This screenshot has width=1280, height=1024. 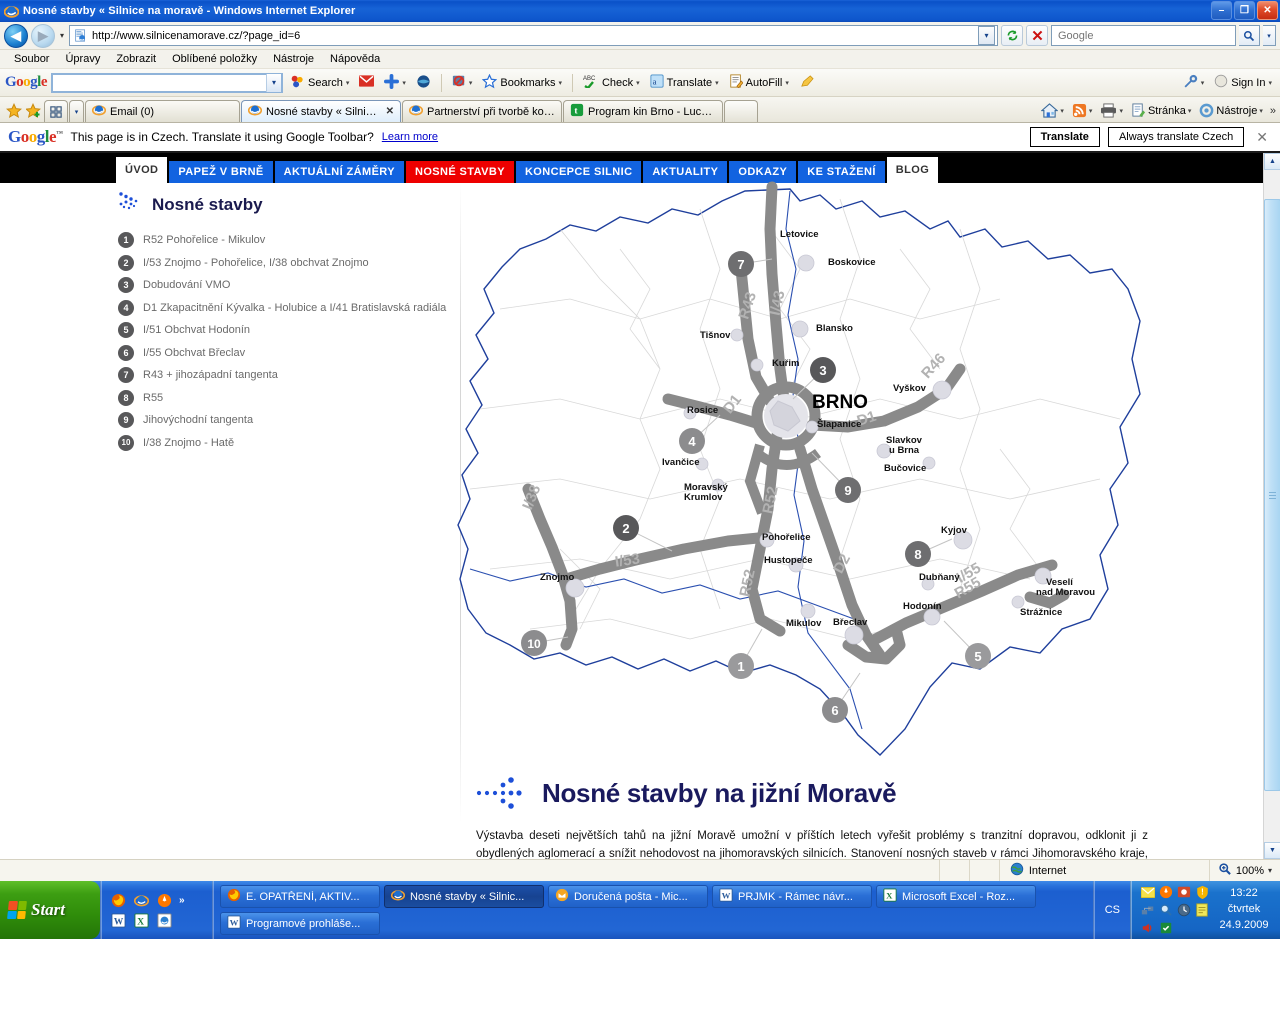 What do you see at coordinates (288, 397) in the screenshot?
I see `list-item: 8 R55` at bounding box center [288, 397].